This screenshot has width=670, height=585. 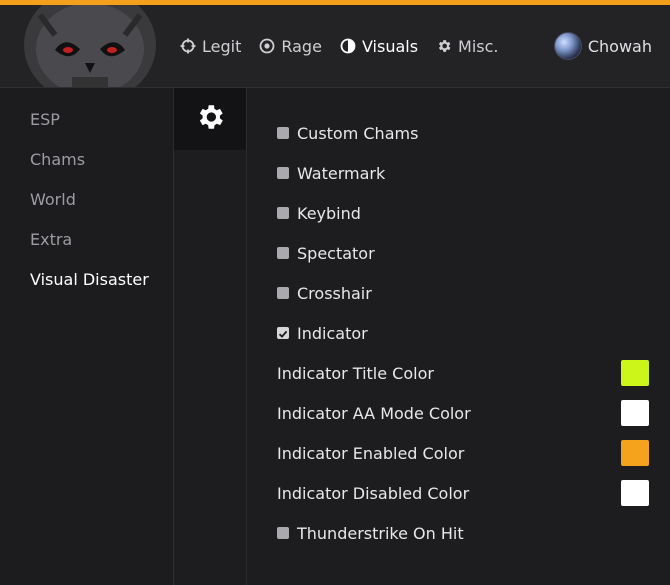 I want to click on tab-misc: Misc., so click(x=467, y=46).